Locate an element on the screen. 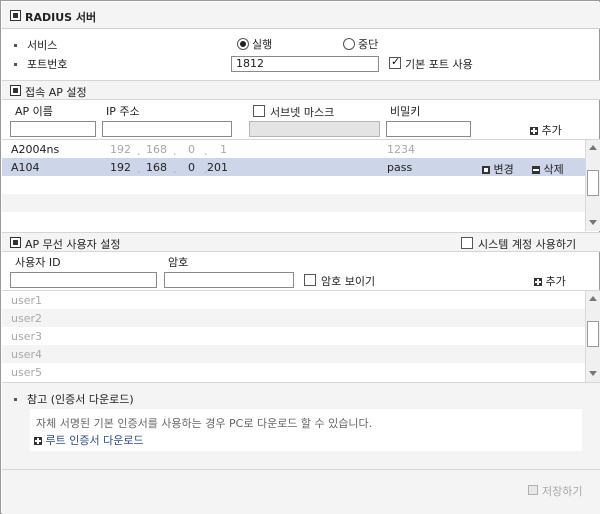  ip-address-input is located at coordinates (167, 129).